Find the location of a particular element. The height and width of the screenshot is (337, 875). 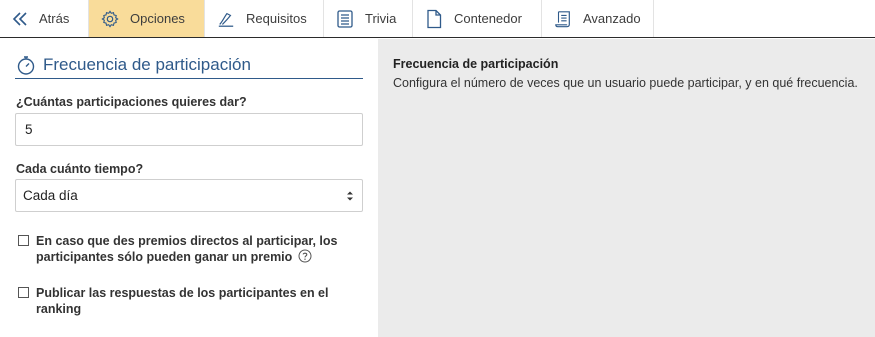

participations-label: ¿Cuántas participaciones quieres dar? is located at coordinates (131, 102).